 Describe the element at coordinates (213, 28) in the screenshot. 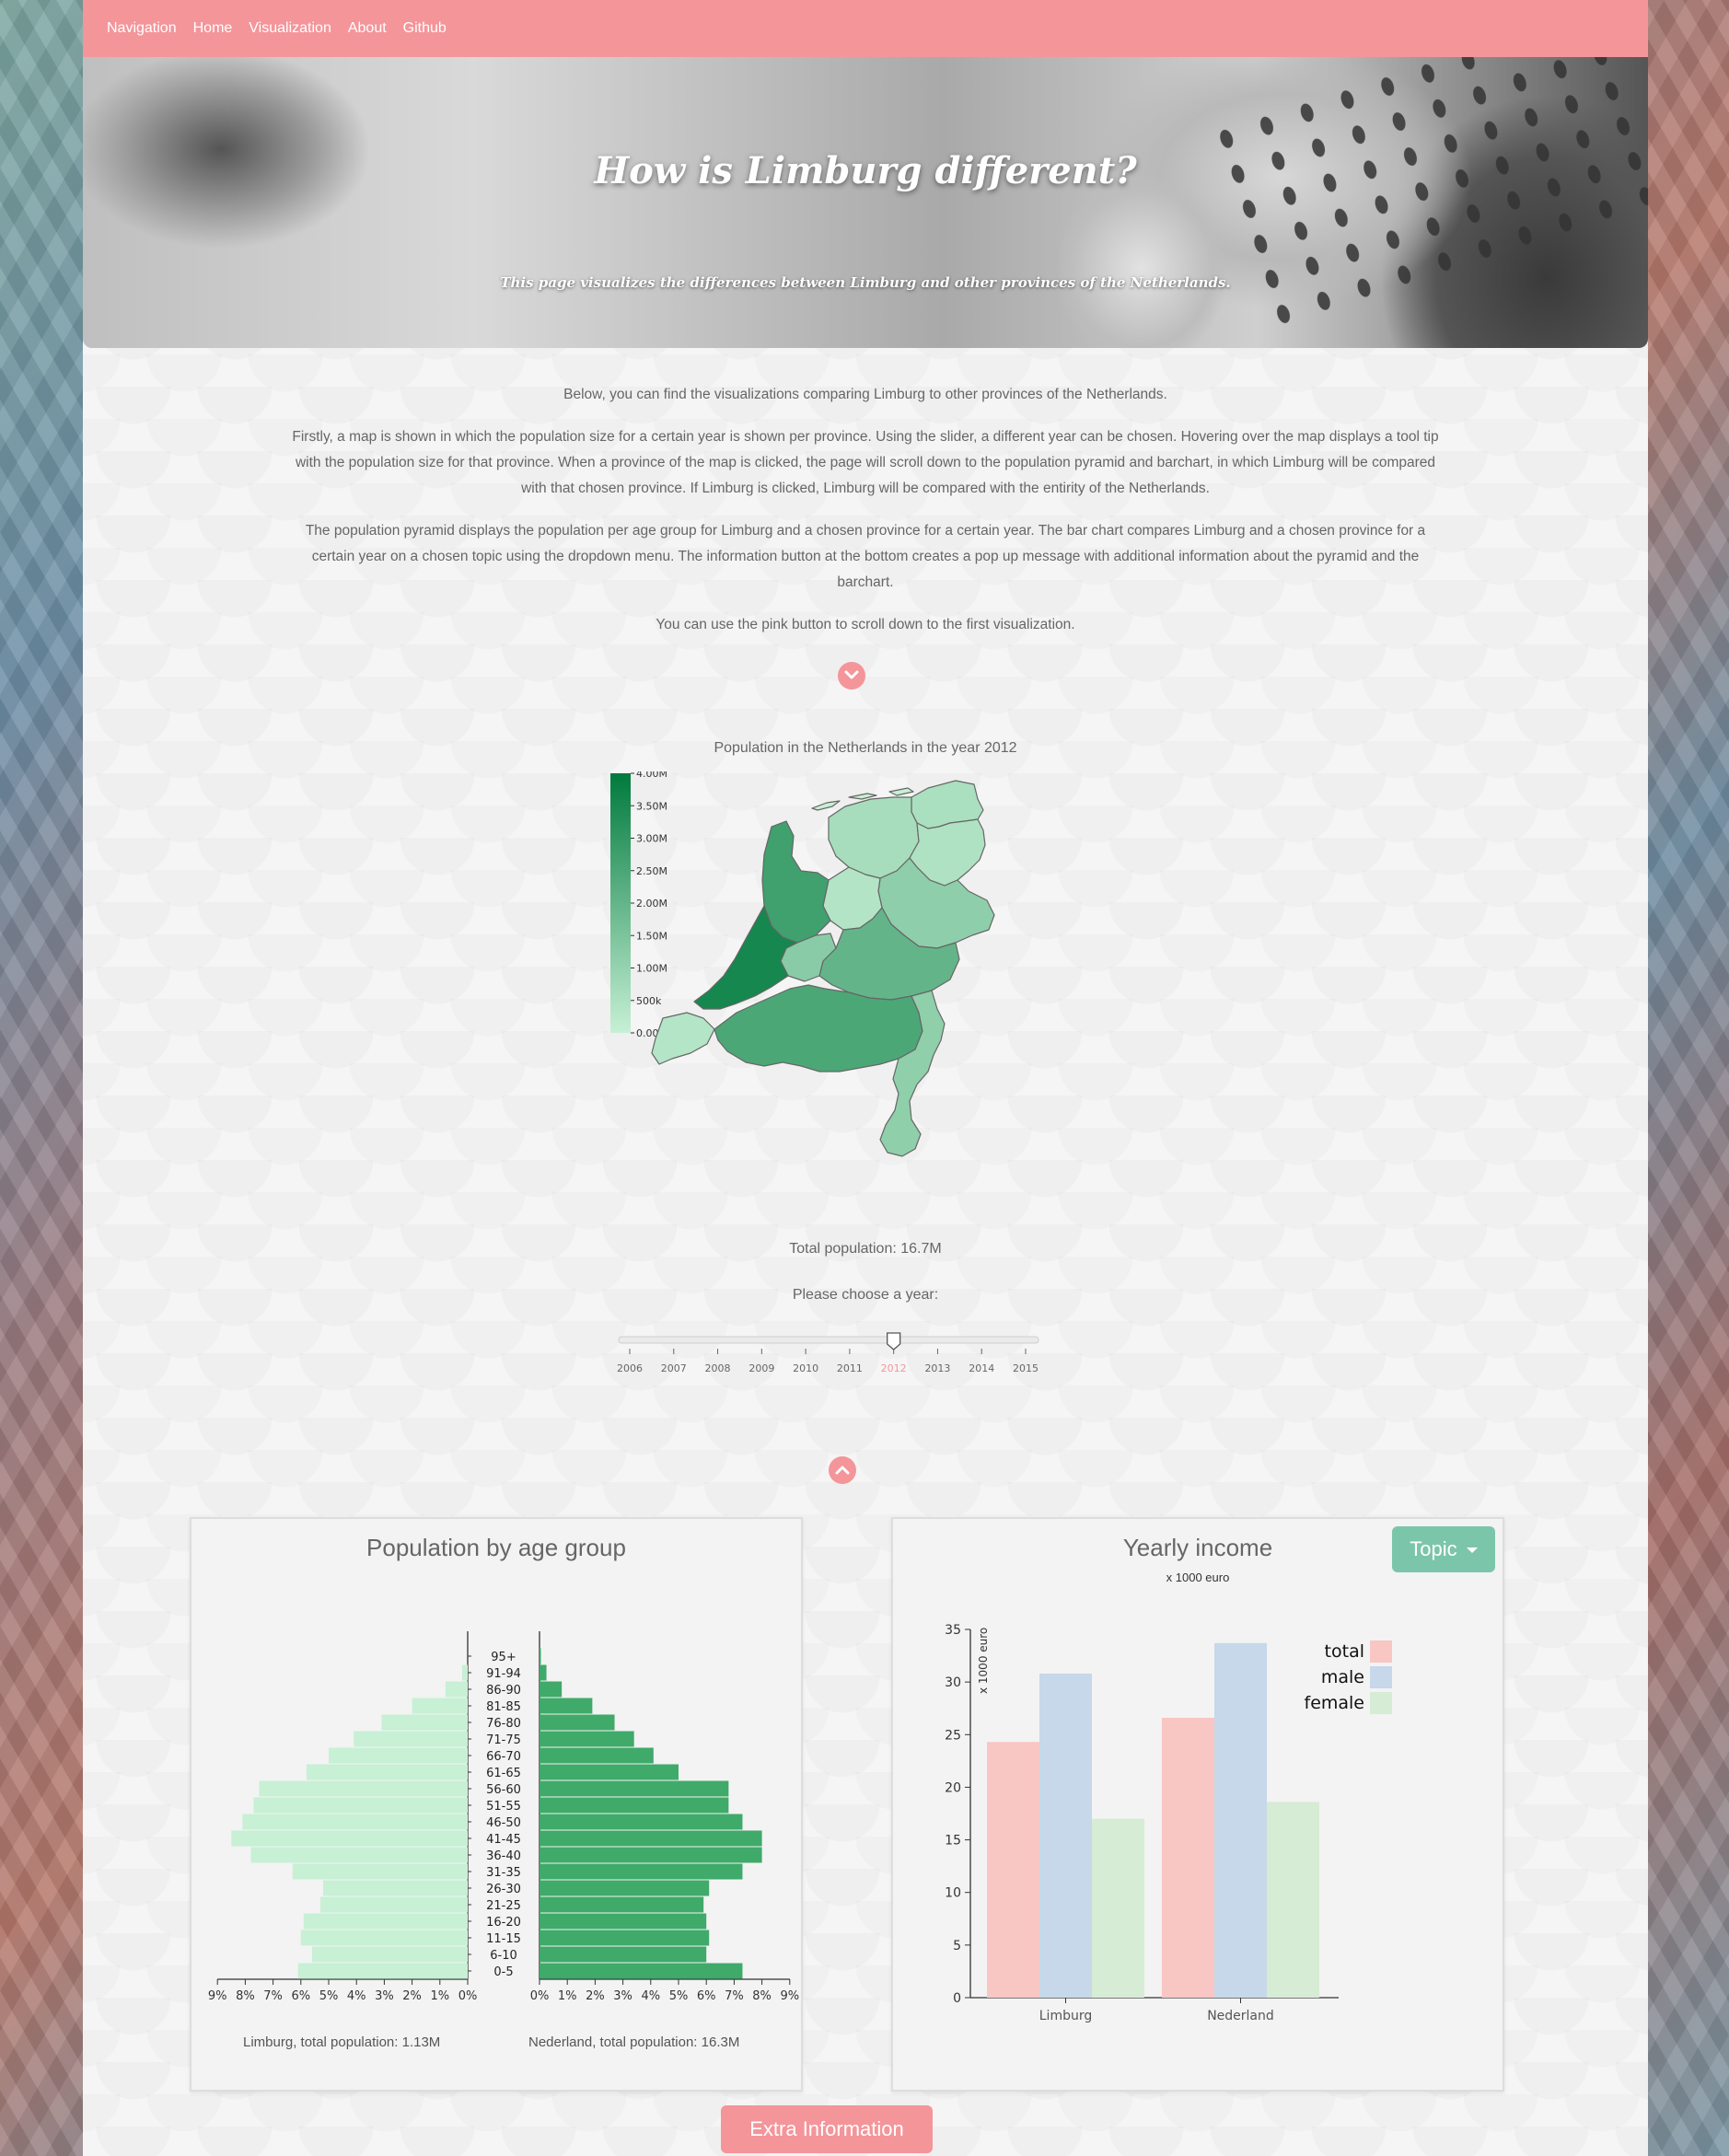

I see `nav-item-home: Home` at that location.